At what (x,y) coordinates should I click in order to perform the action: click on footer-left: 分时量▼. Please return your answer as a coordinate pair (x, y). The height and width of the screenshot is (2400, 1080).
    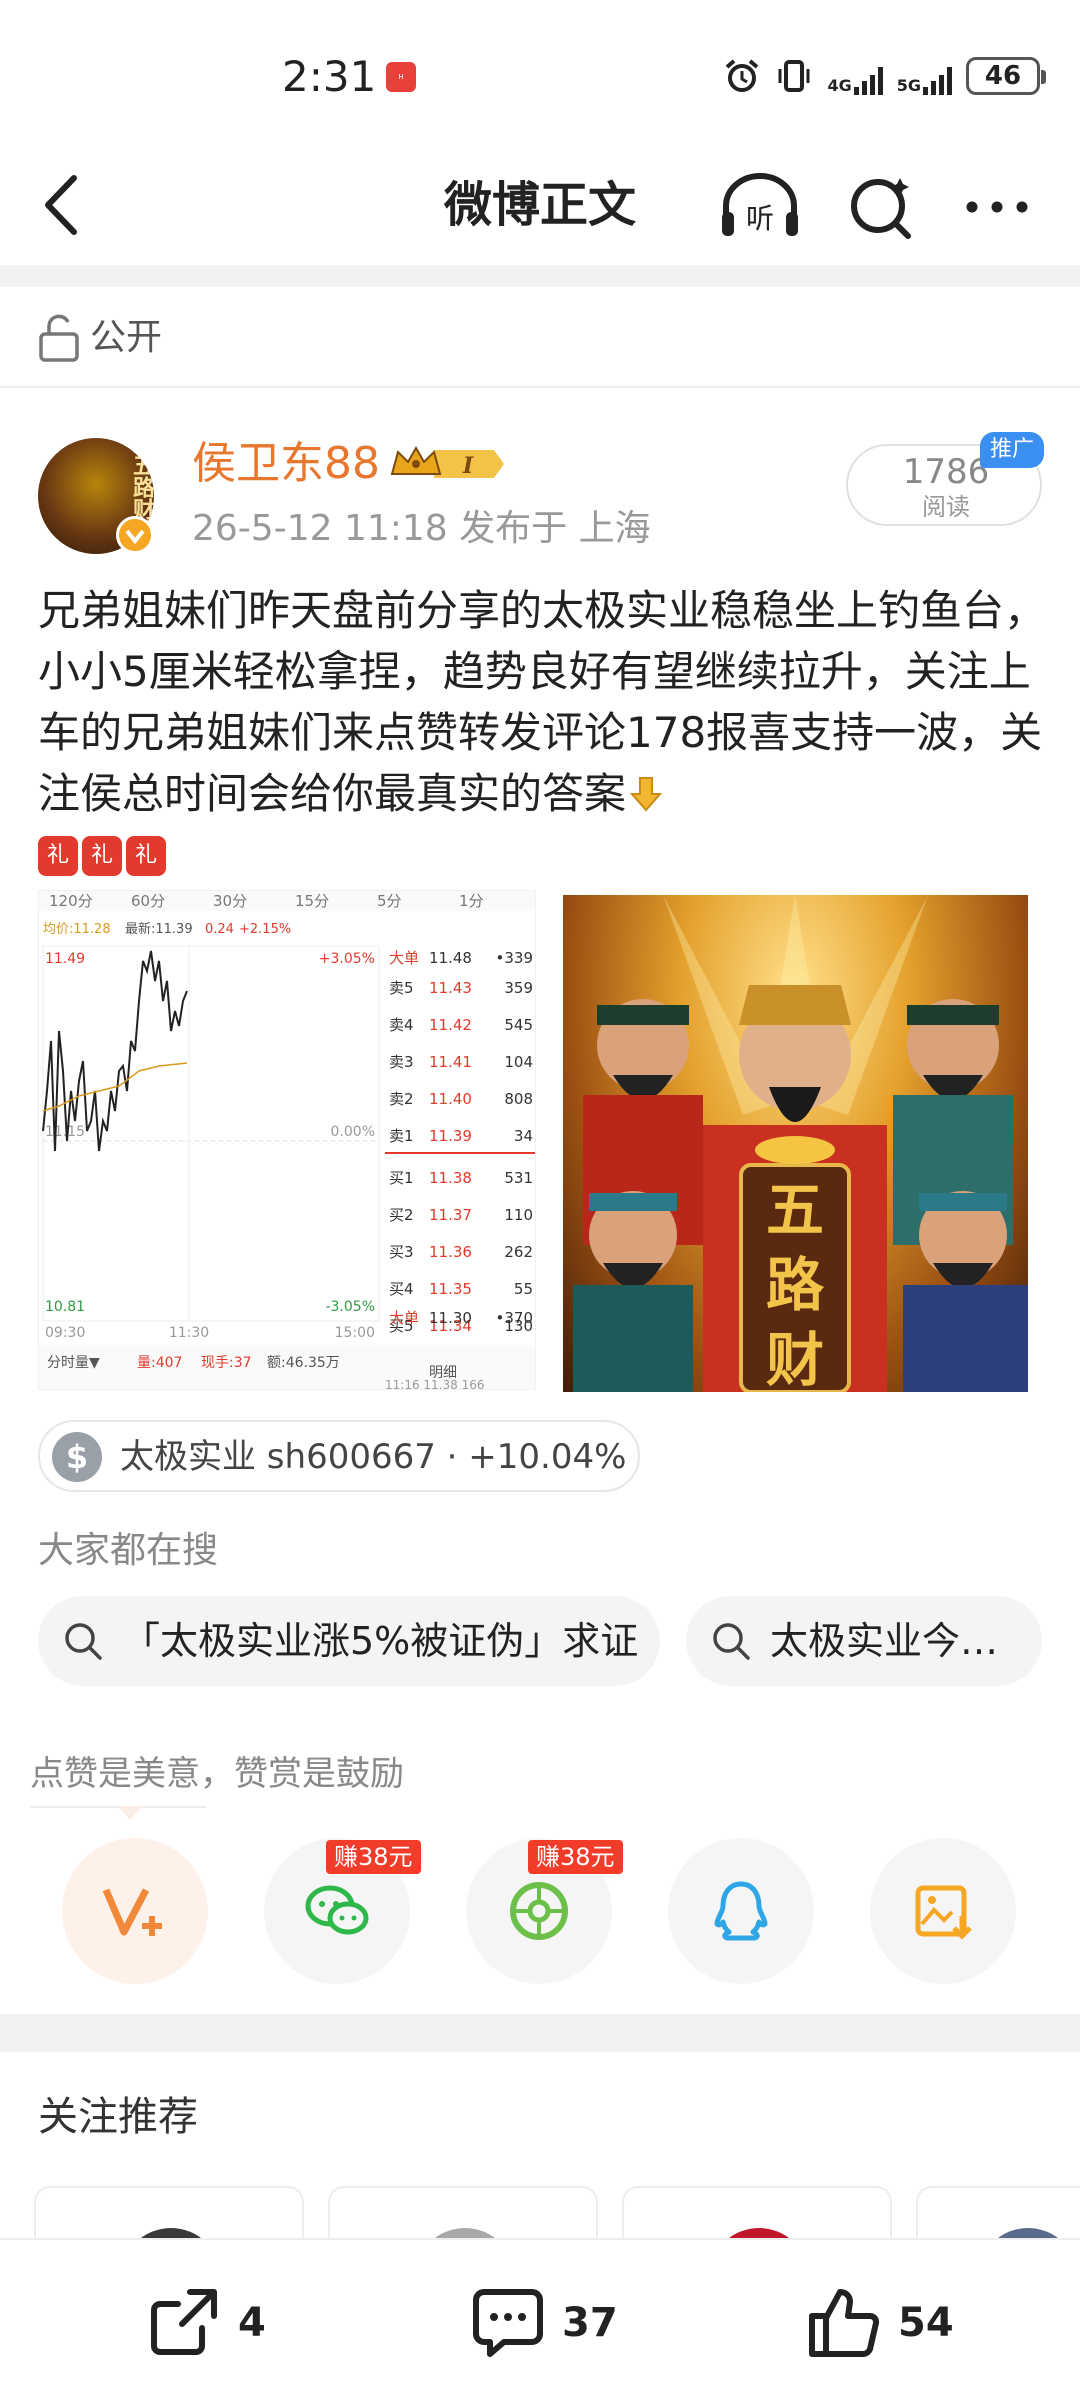
    Looking at the image, I should click on (73, 1363).